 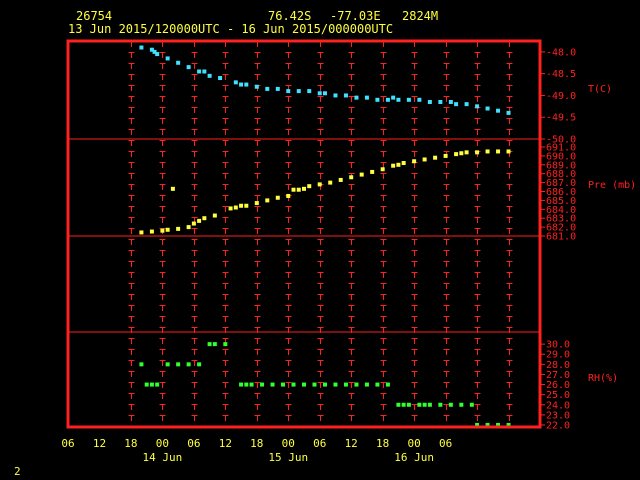 I want to click on y-tick-label: -49.5, so click(x=561, y=118).